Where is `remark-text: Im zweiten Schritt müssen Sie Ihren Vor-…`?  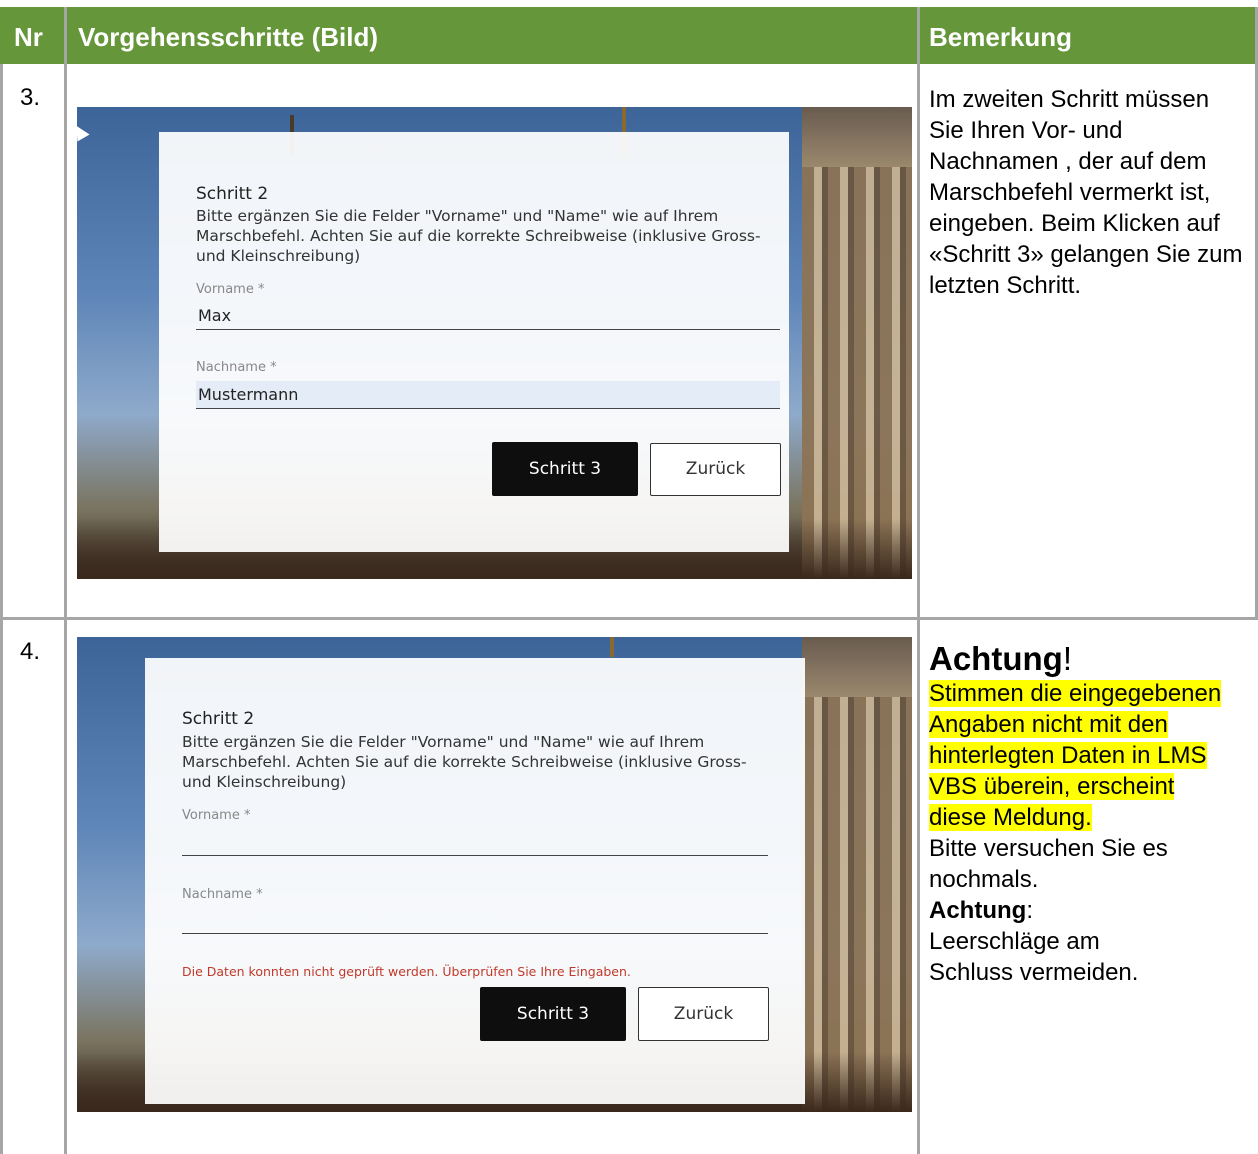 remark-text: Im zweiten Schritt müssen Sie Ihren Vor-… is located at coordinates (1086, 192).